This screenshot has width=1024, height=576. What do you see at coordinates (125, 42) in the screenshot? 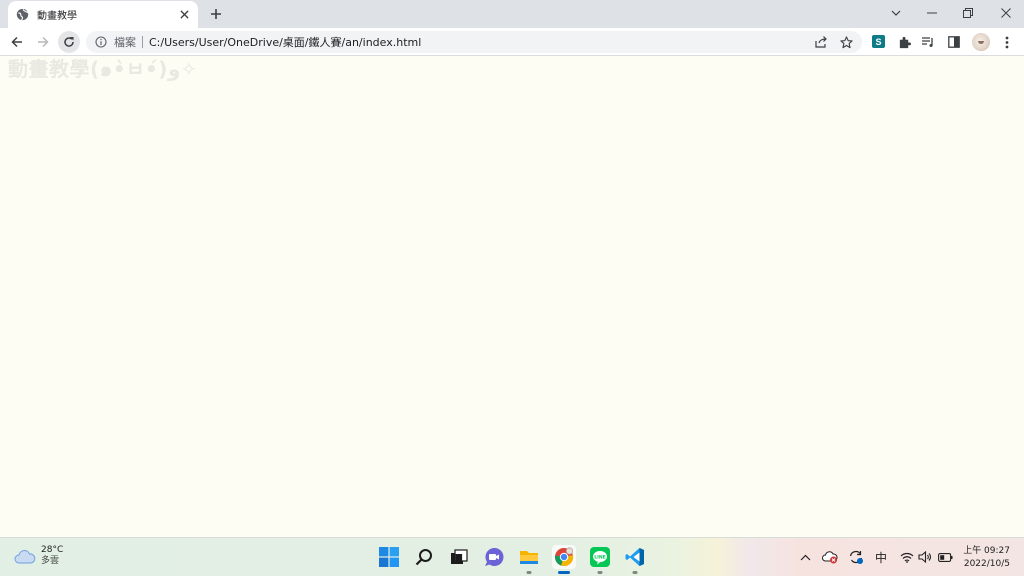
I see `scheme-label: 檔案` at bounding box center [125, 42].